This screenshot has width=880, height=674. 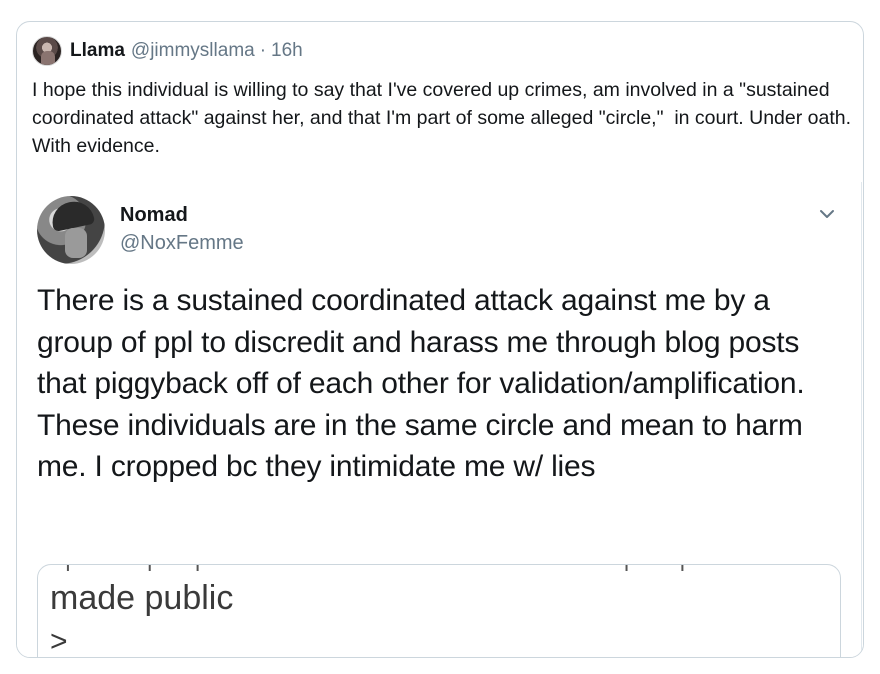 What do you see at coordinates (47, 51) in the screenshot?
I see `avatar` at bounding box center [47, 51].